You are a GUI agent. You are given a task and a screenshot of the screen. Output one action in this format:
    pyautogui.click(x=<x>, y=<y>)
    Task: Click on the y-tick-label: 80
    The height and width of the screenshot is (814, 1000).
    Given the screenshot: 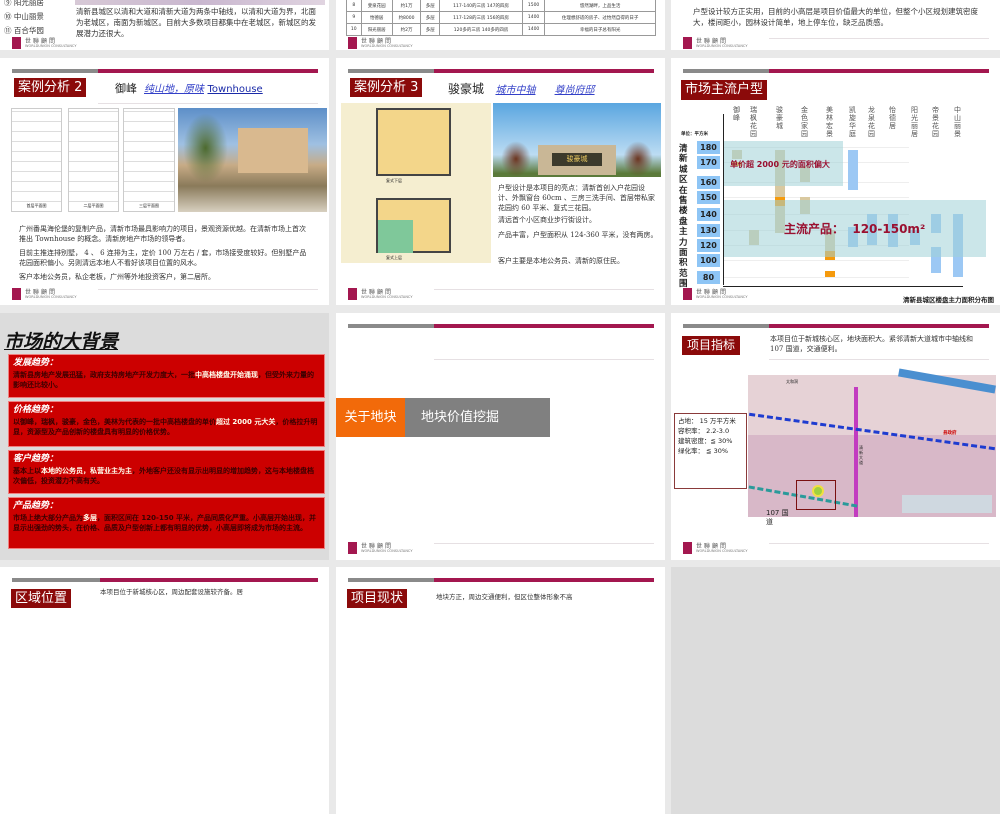 What is the action you would take?
    pyautogui.click(x=708, y=277)
    